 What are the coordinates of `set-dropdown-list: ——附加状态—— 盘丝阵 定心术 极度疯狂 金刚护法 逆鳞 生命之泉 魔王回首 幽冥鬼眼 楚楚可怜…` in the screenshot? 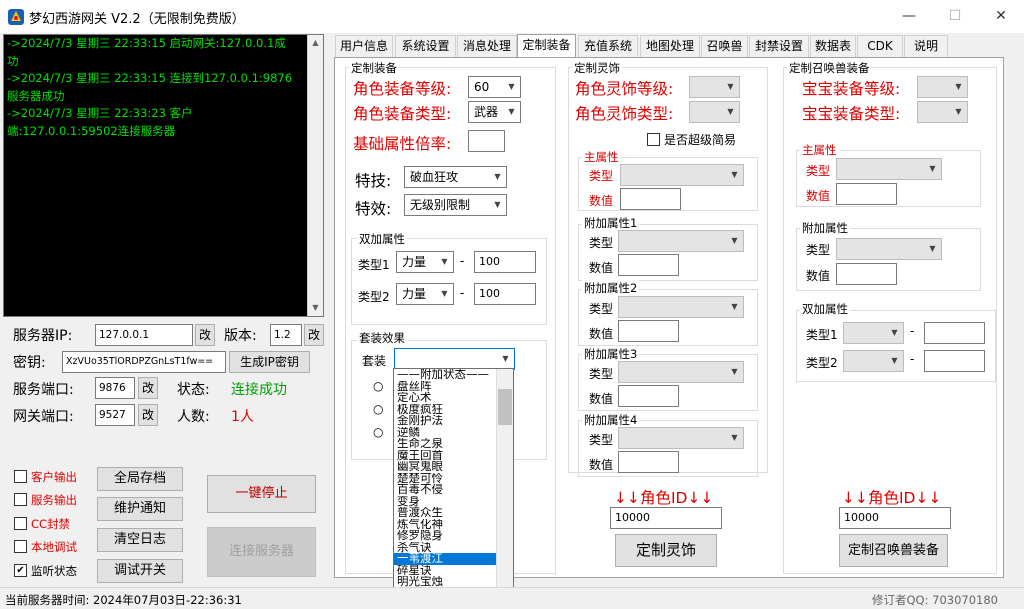 It's located at (453, 488).